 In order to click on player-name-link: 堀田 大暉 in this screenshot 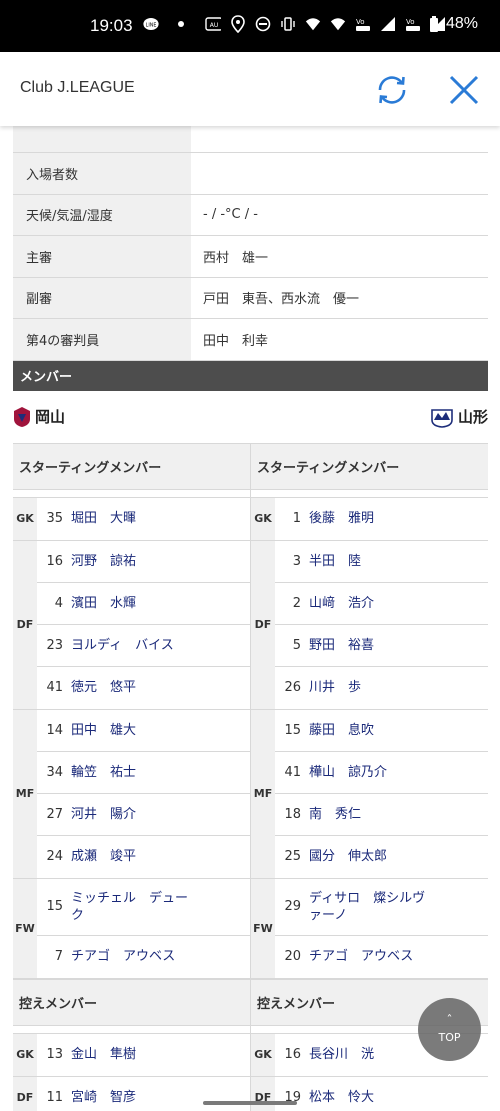, I will do `click(131, 518)`.